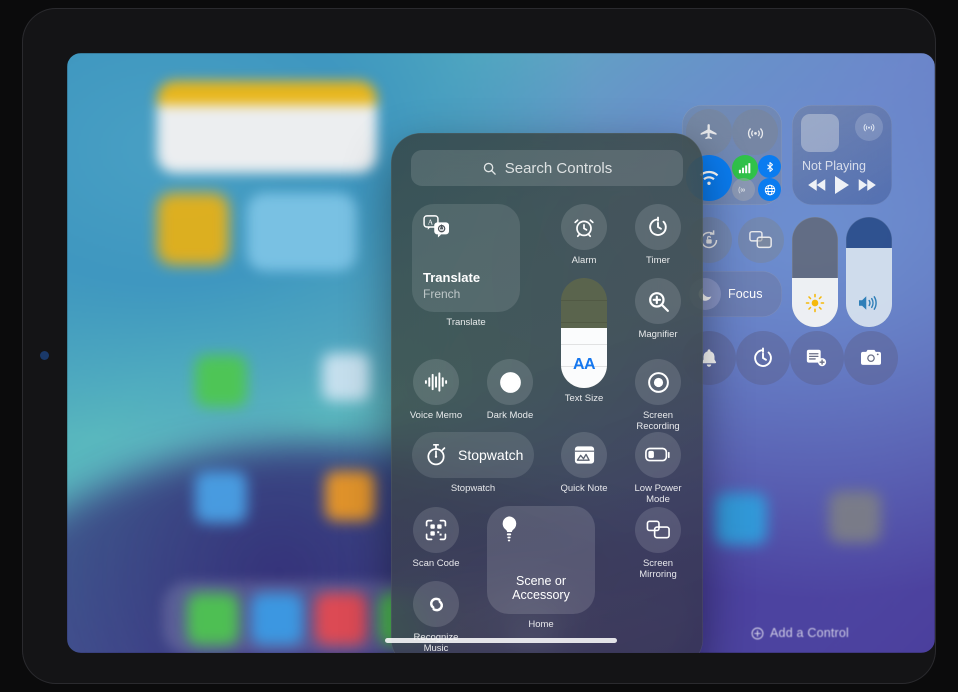 The image size is (958, 692). What do you see at coordinates (743, 189) in the screenshot?
I see `toggle-personal-hotspot` at bounding box center [743, 189].